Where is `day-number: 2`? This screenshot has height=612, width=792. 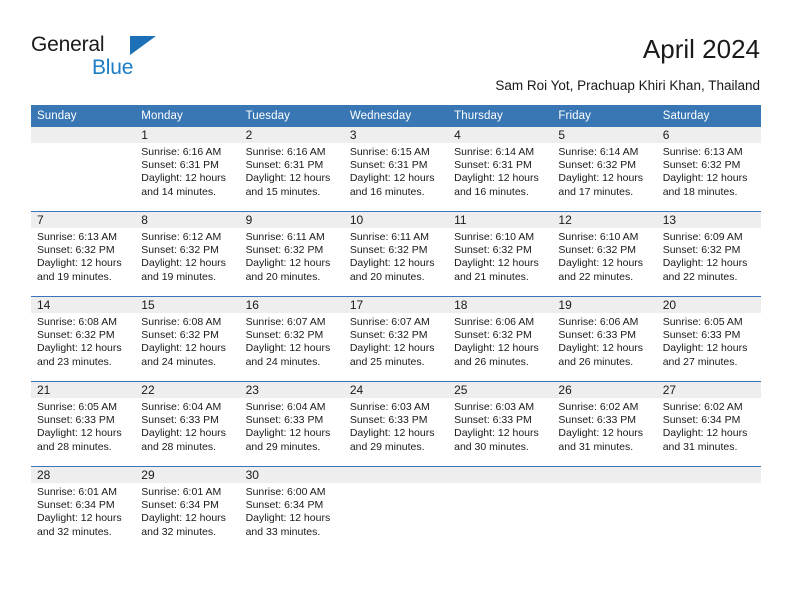 day-number: 2 is located at coordinates (291, 135).